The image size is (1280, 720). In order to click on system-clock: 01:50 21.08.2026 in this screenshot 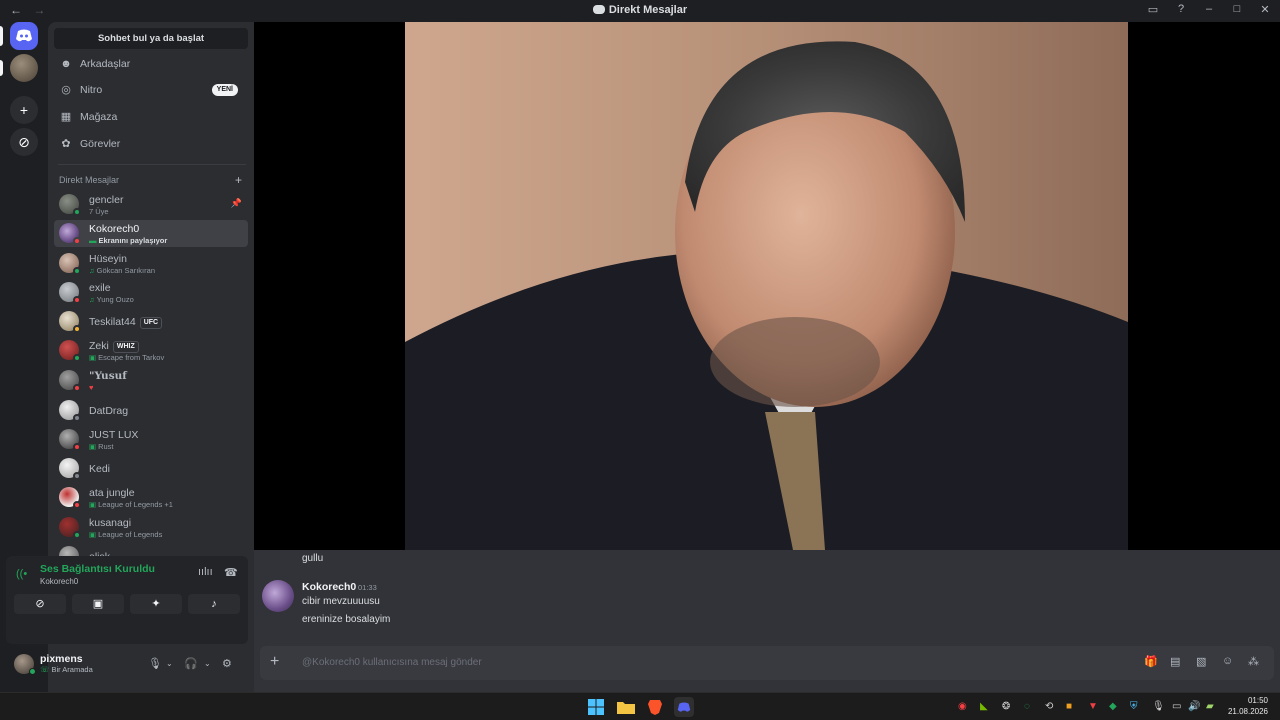, I will do `click(1248, 706)`.